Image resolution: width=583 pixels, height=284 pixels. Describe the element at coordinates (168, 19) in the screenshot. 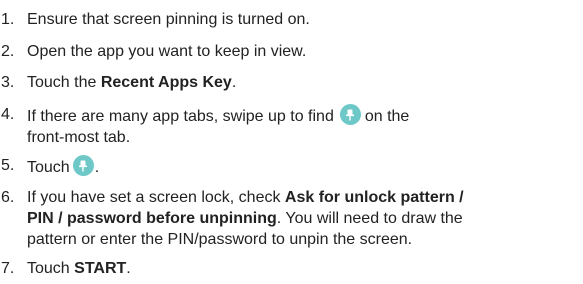

I see `step-text: Ensure that screen pinning is turned on.` at that location.